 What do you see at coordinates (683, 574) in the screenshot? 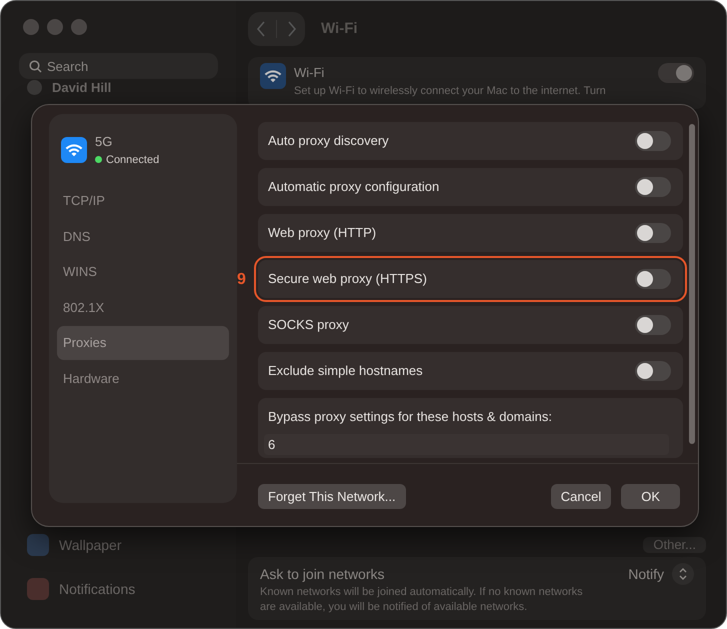
I see `chevron-icon` at bounding box center [683, 574].